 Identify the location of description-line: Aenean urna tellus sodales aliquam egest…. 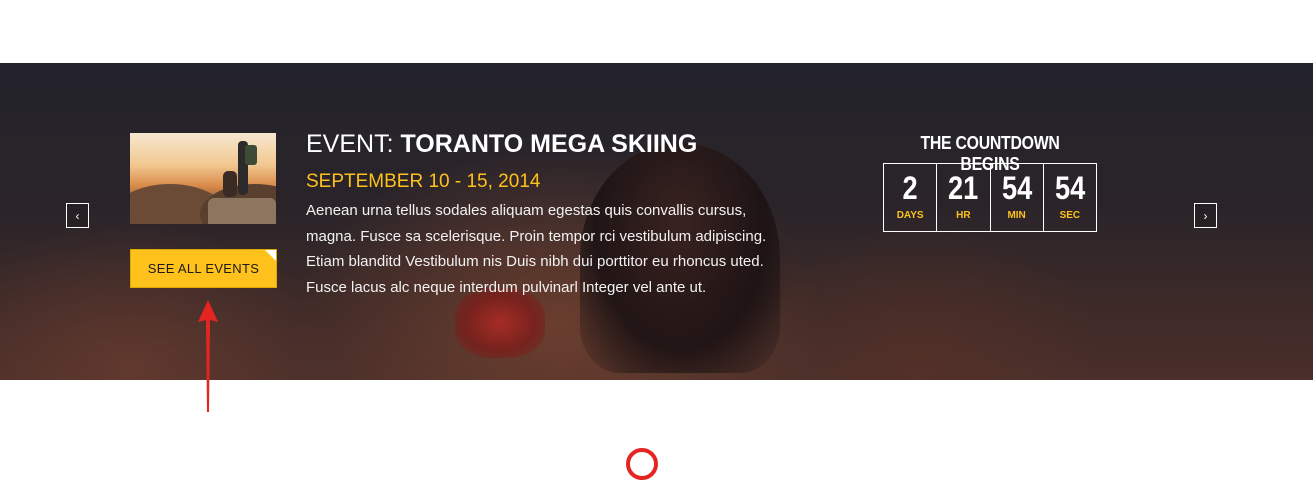
(526, 210).